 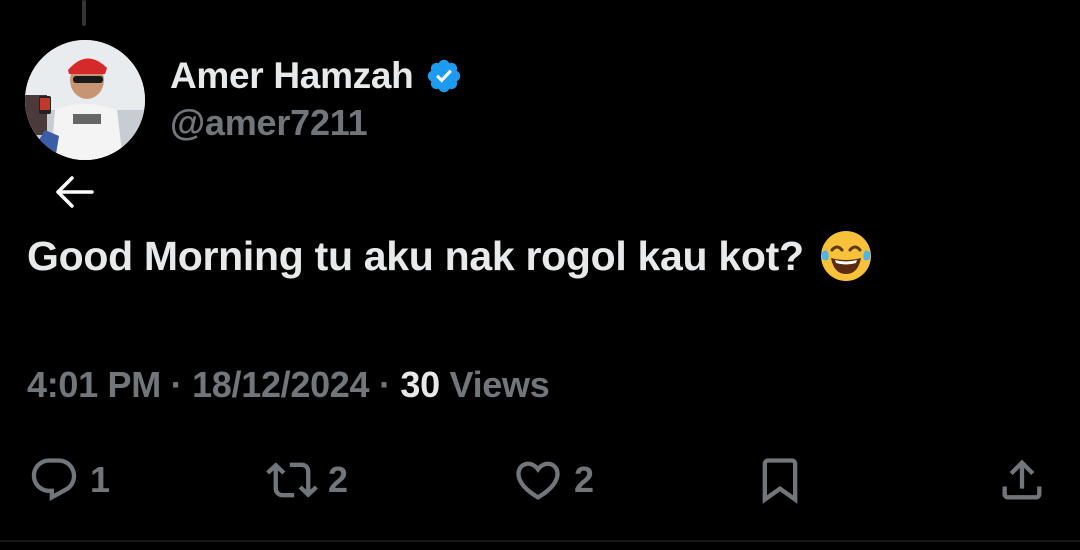 I want to click on share-button, so click(x=1022, y=480).